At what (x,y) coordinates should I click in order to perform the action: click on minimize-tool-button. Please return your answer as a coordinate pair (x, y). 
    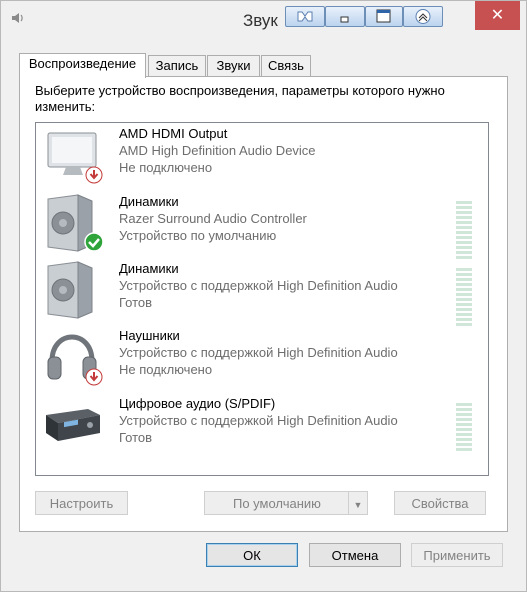
    Looking at the image, I should click on (345, 16).